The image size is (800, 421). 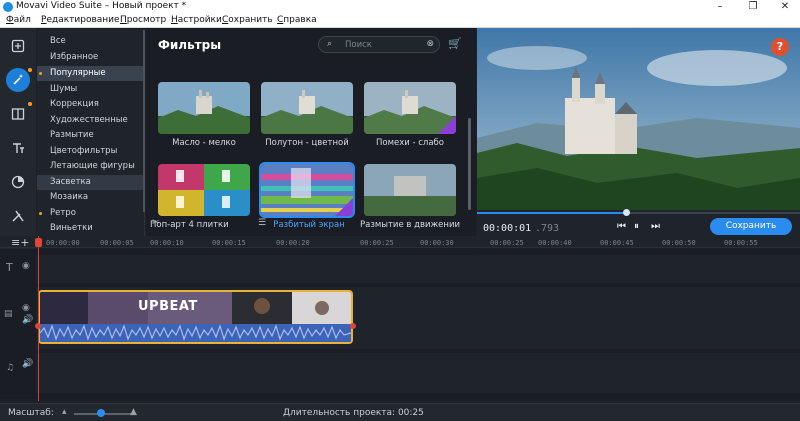 What do you see at coordinates (307, 108) in the screenshot?
I see `filter-thumb-halftone` at bounding box center [307, 108].